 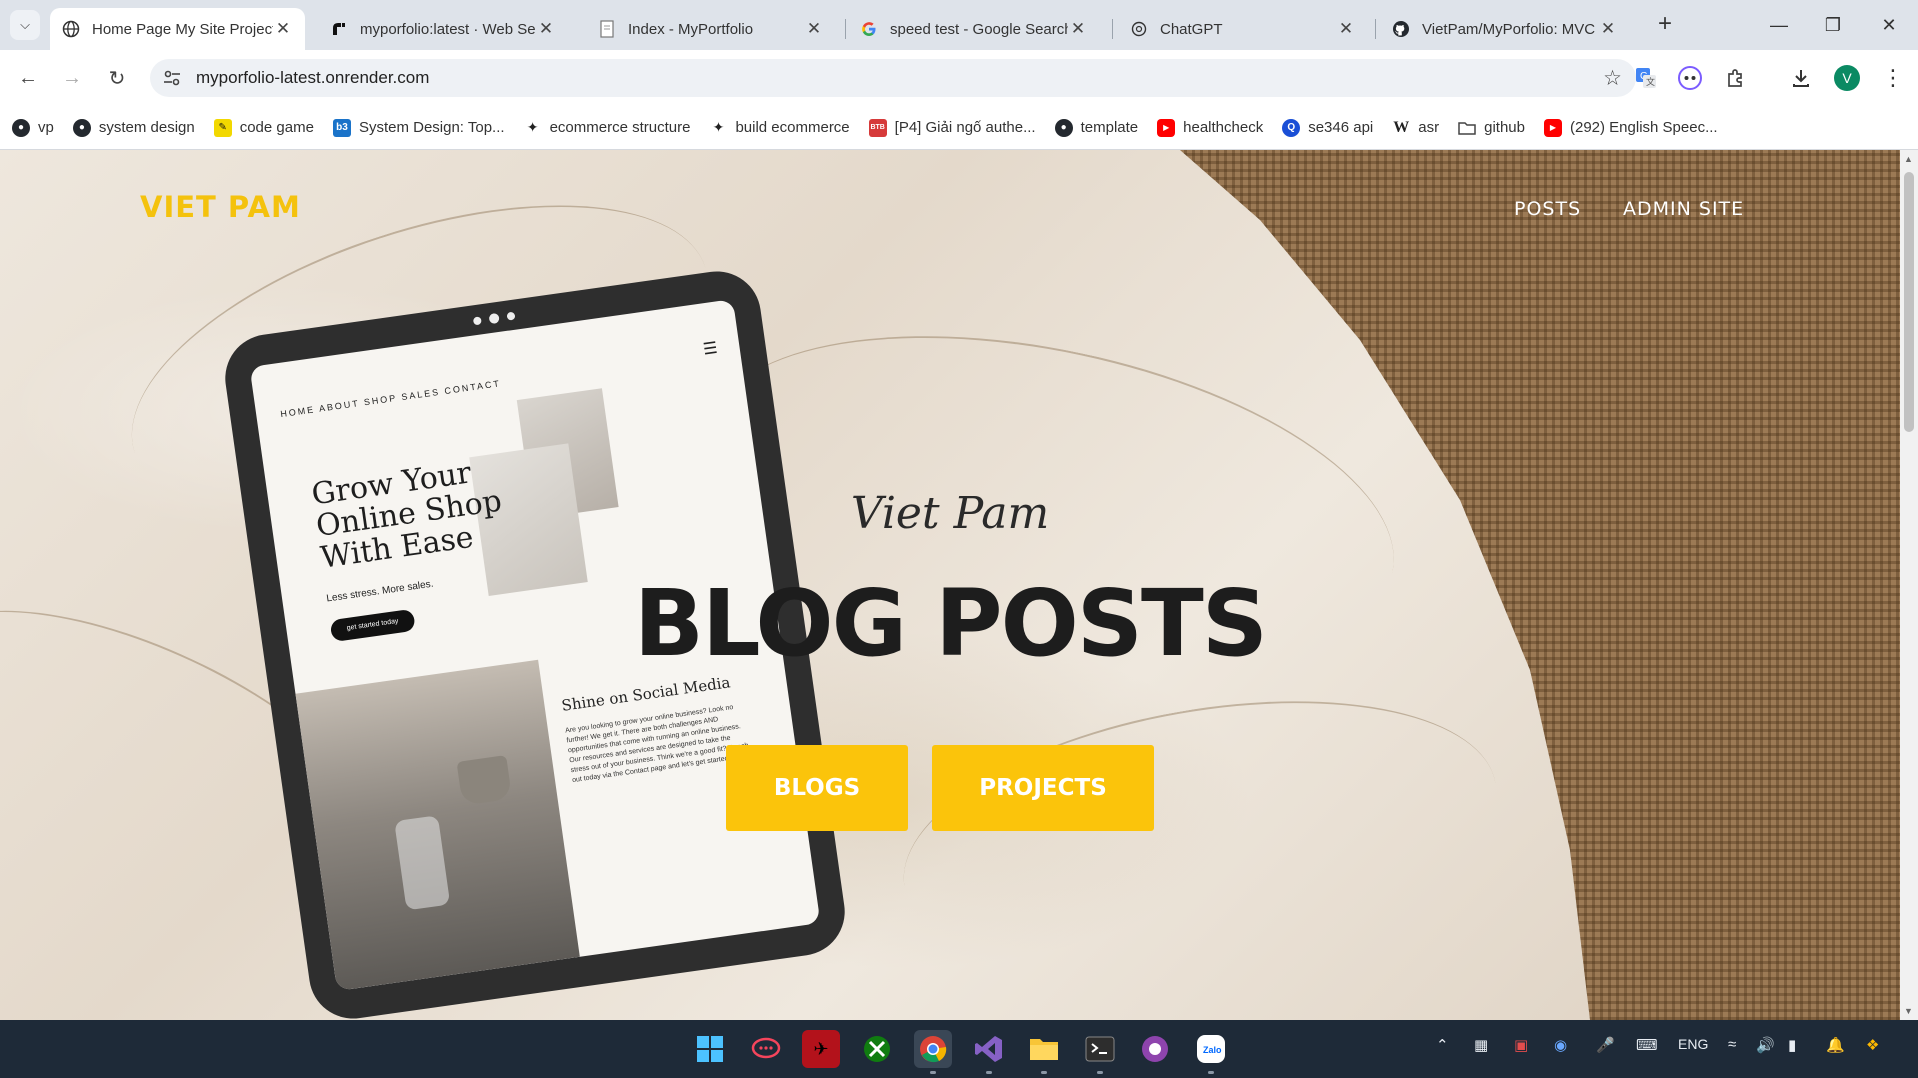 What do you see at coordinates (1650, 81) in the screenshot?
I see `svg-text: 文` at bounding box center [1650, 81].